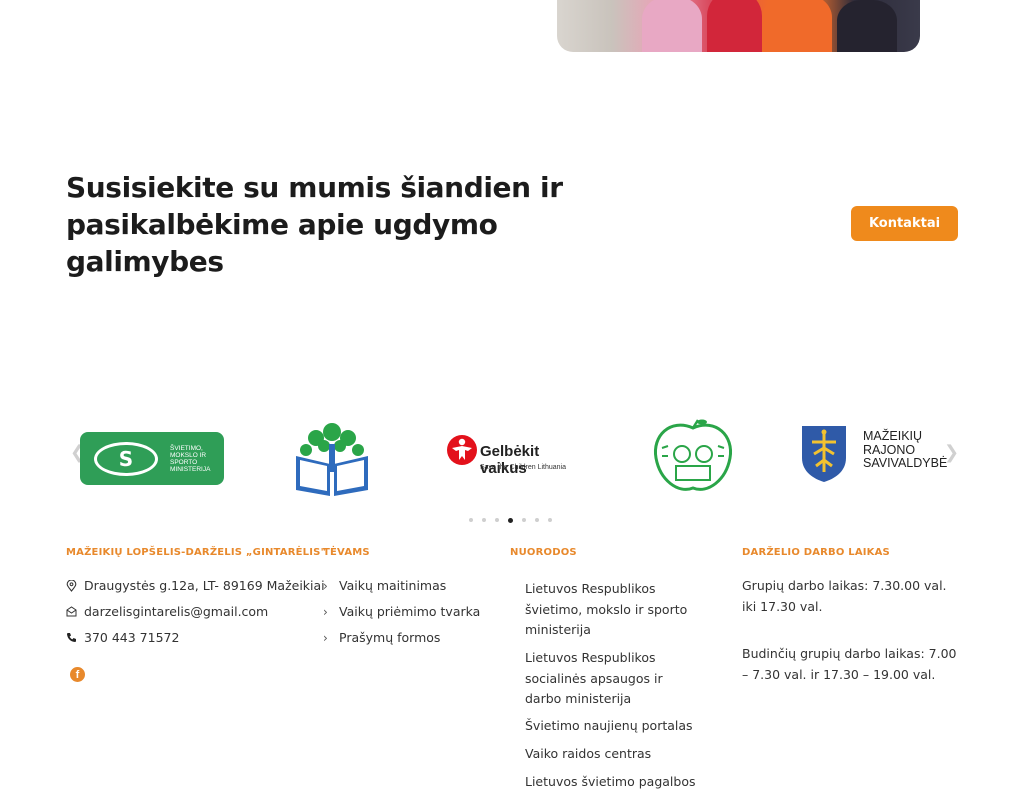  Describe the element at coordinates (196, 552) in the screenshot. I see `footer-school-title: MAŽEIKIŲ LOPŠELIS-DARŽELIS „GINTARĖLIS"` at that location.